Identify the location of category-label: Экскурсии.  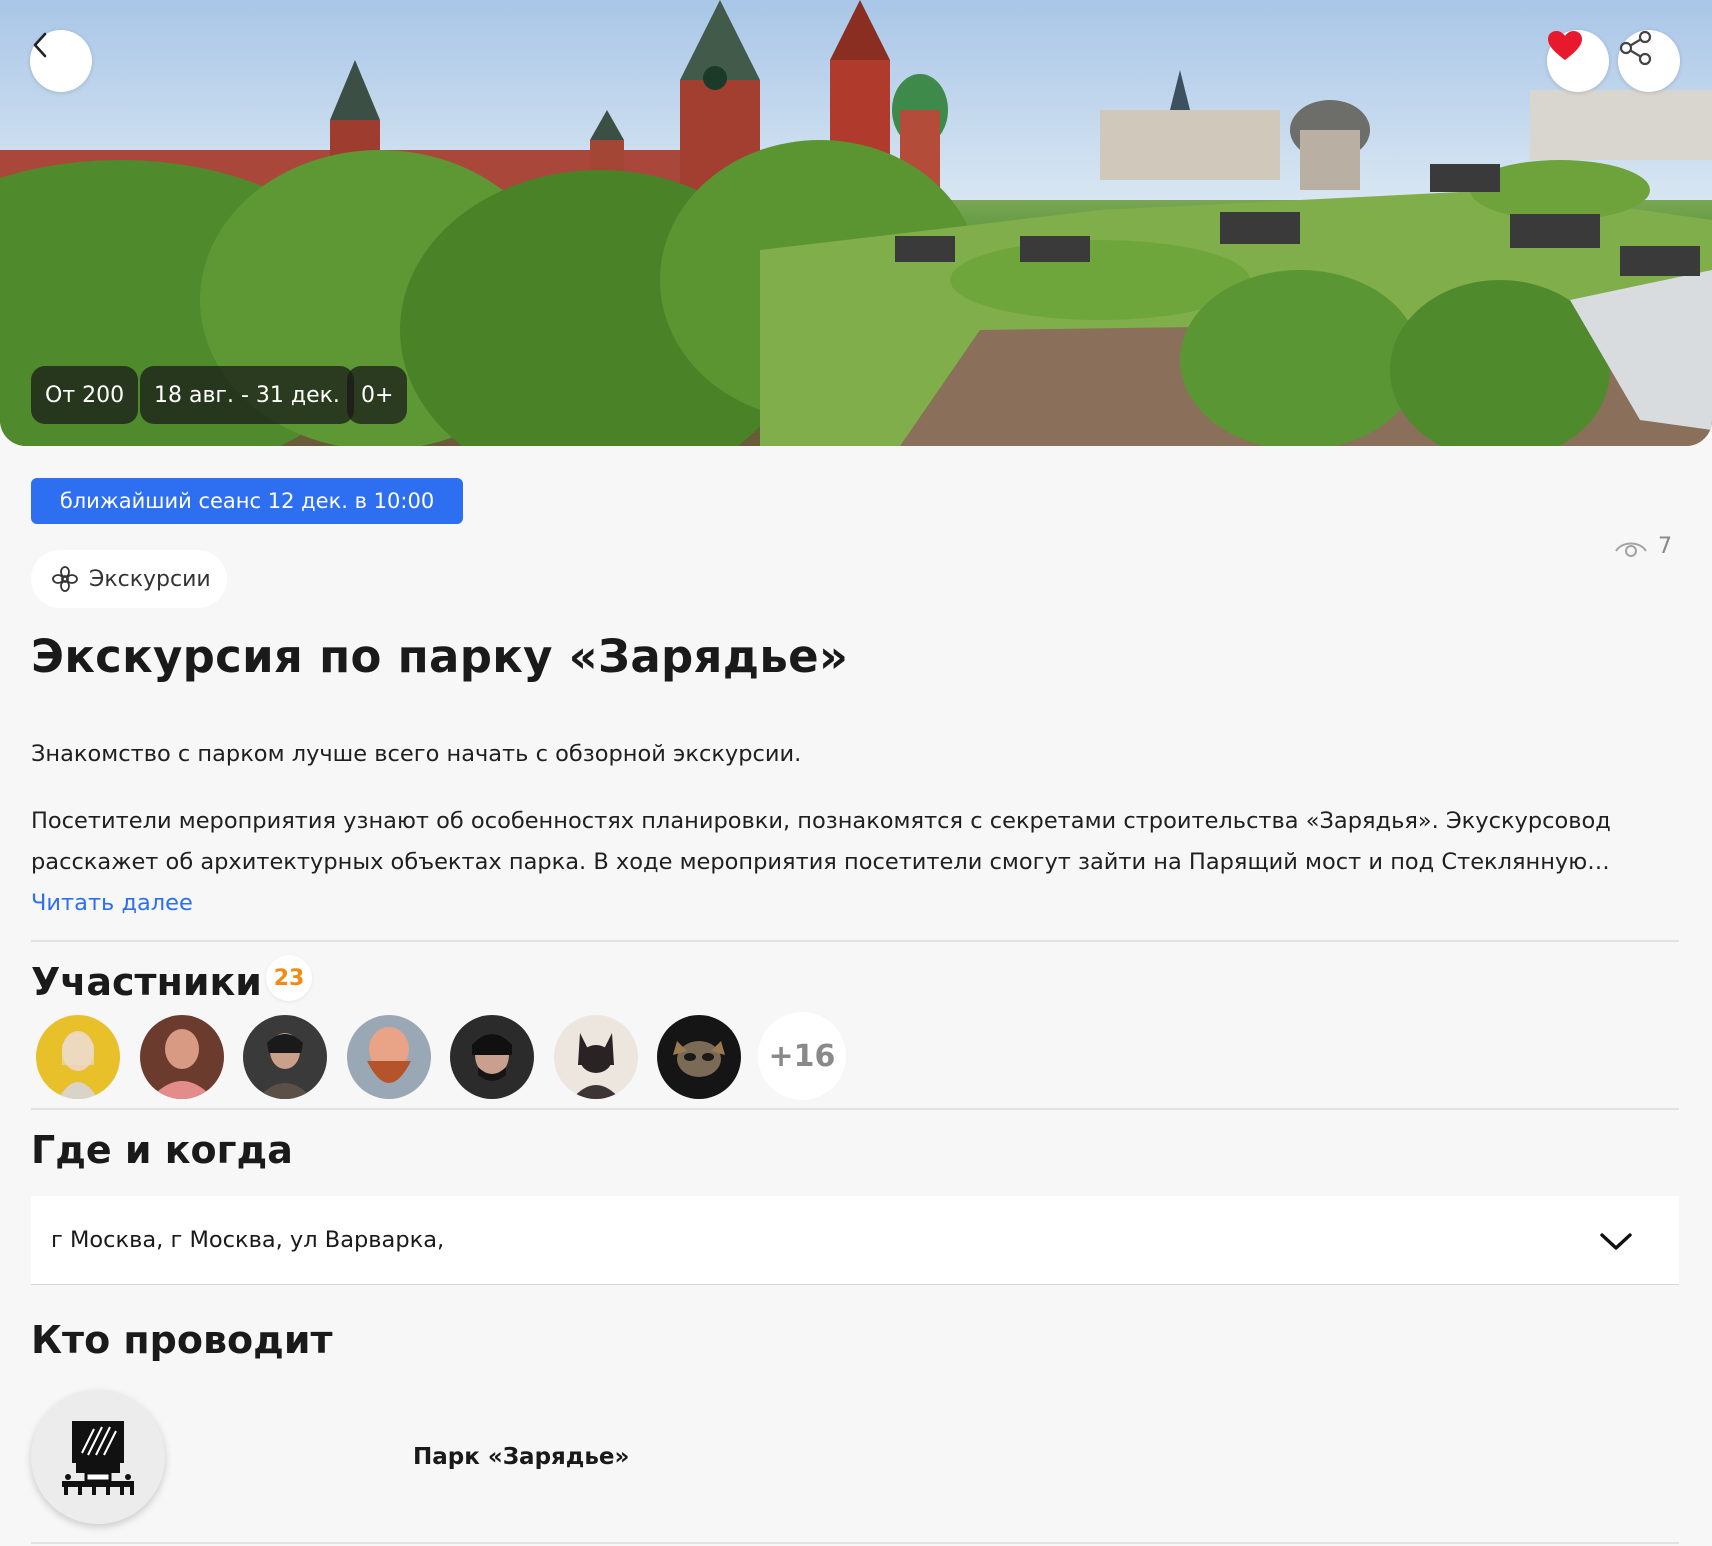
(150, 579).